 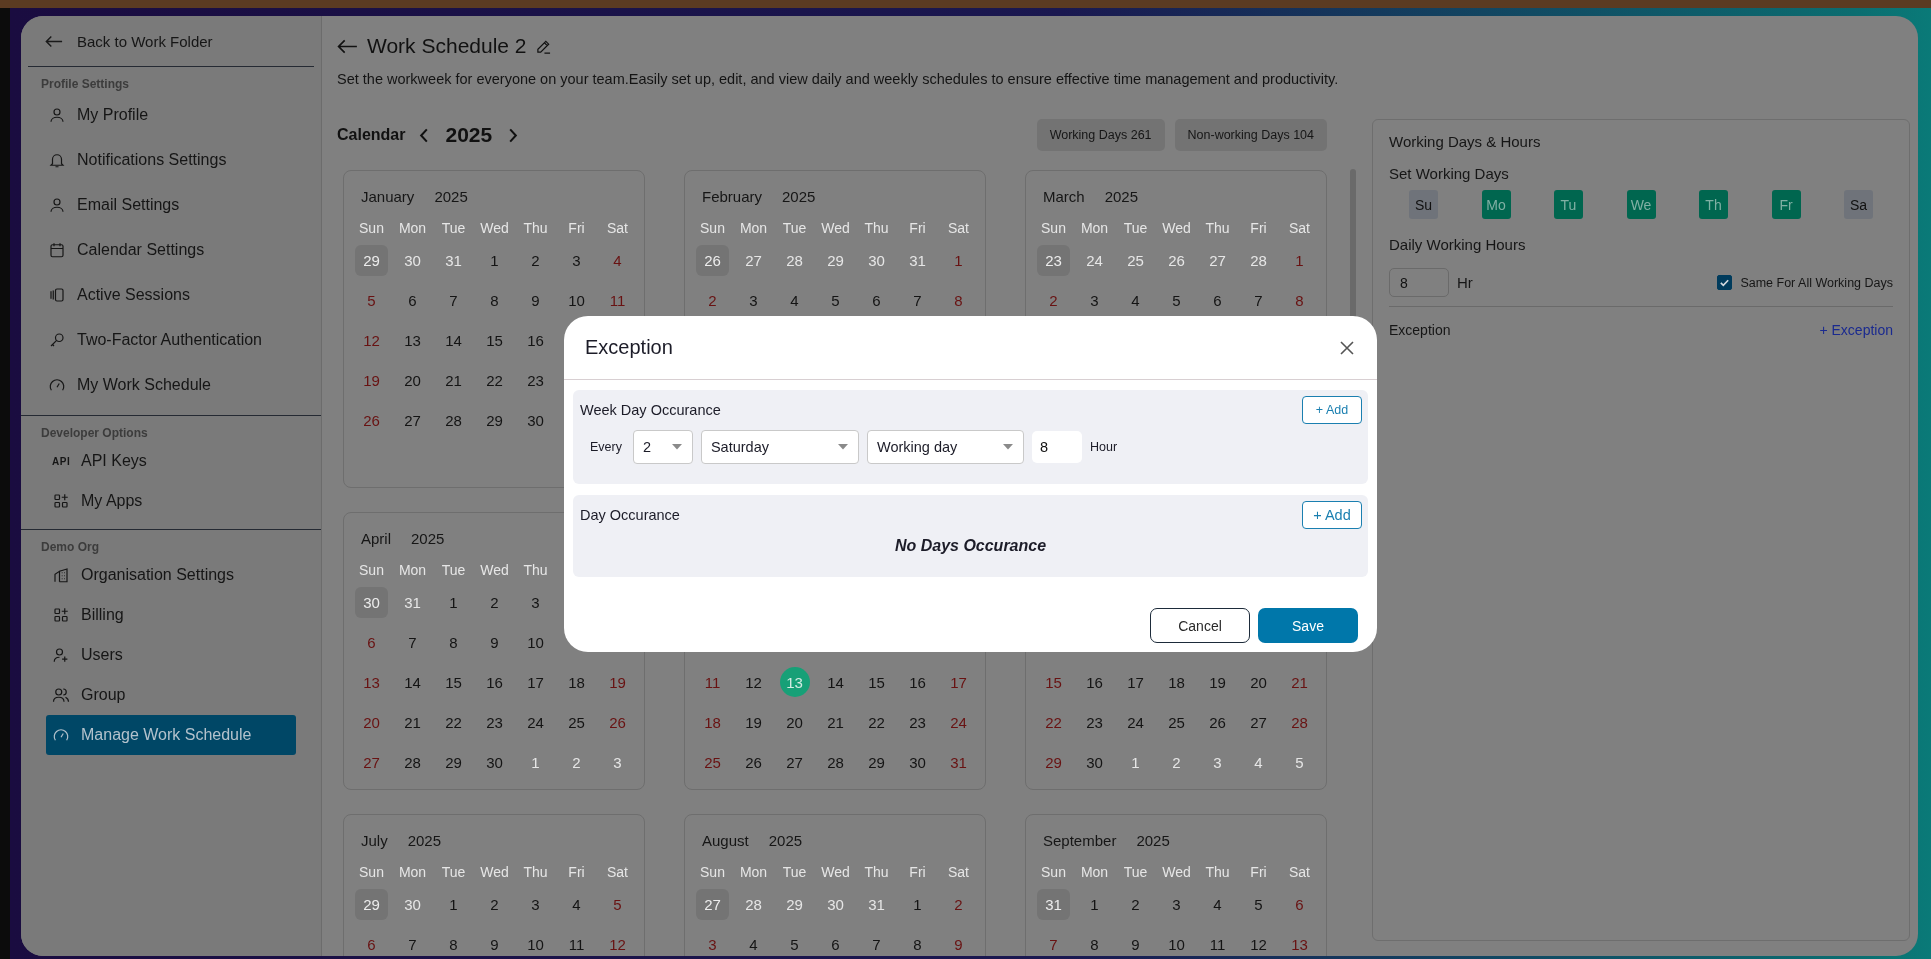 What do you see at coordinates (1094, 722) in the screenshot?
I see `calendar-day: 23` at bounding box center [1094, 722].